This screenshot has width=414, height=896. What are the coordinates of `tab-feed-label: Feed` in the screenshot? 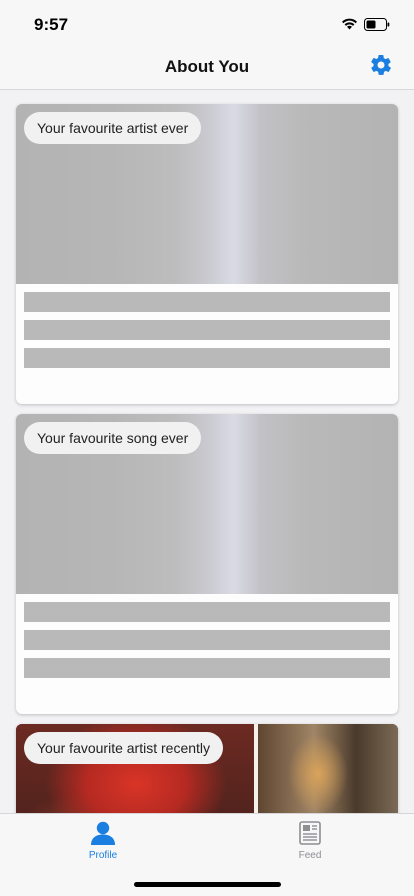 It's located at (310, 855).